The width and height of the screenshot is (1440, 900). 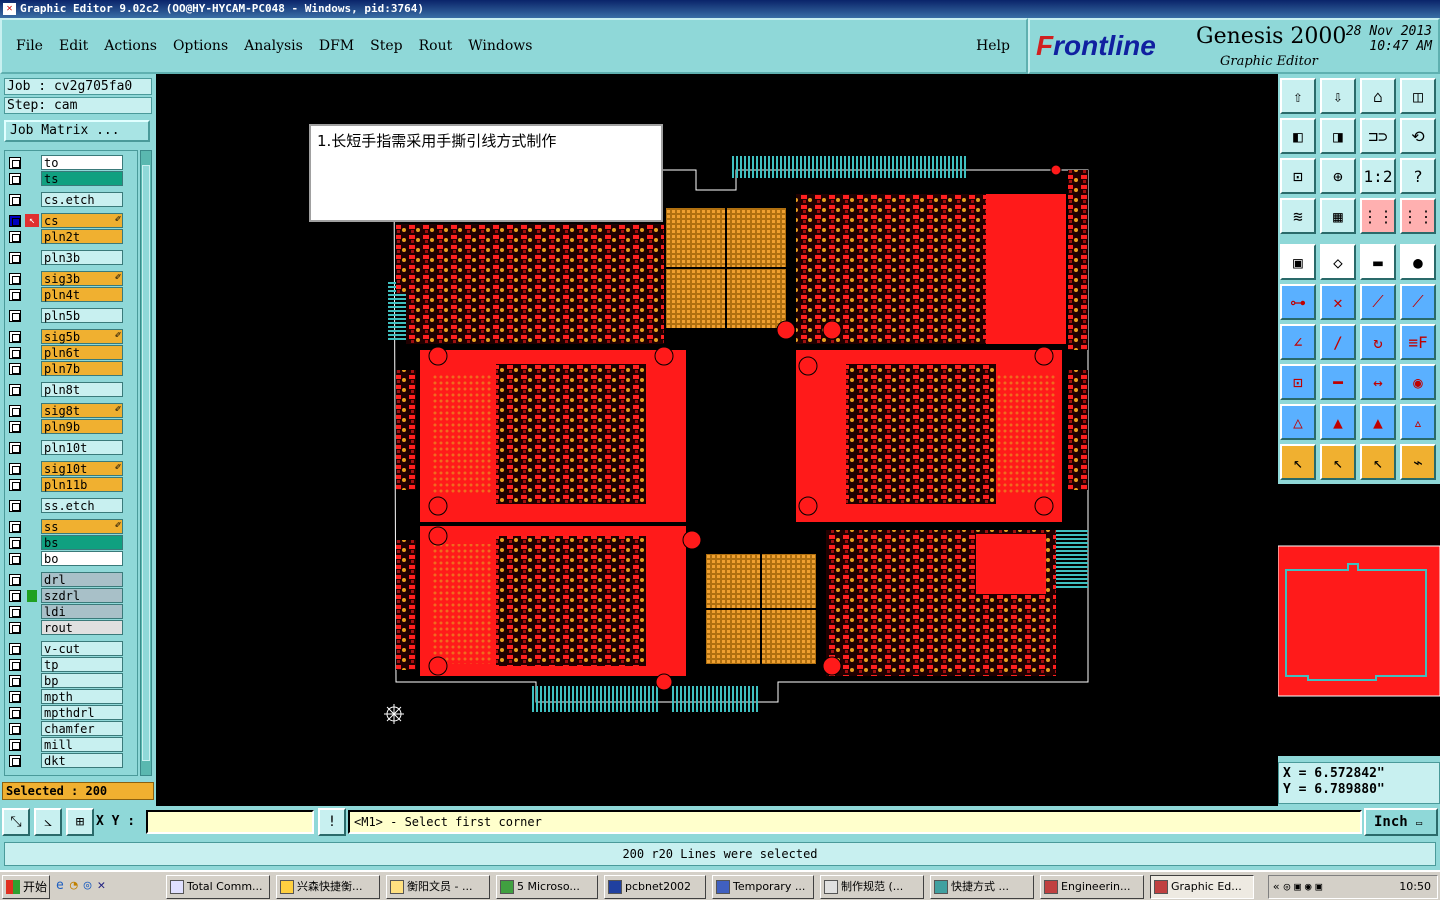 I want to click on layer-row: pln10t, so click(x=66, y=448).